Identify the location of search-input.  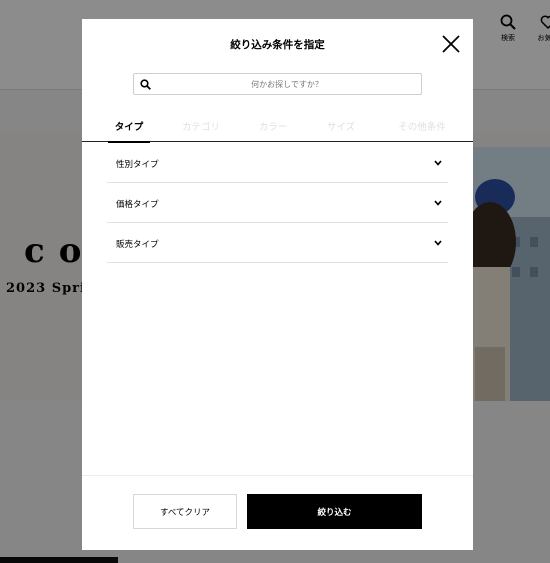
(287, 84).